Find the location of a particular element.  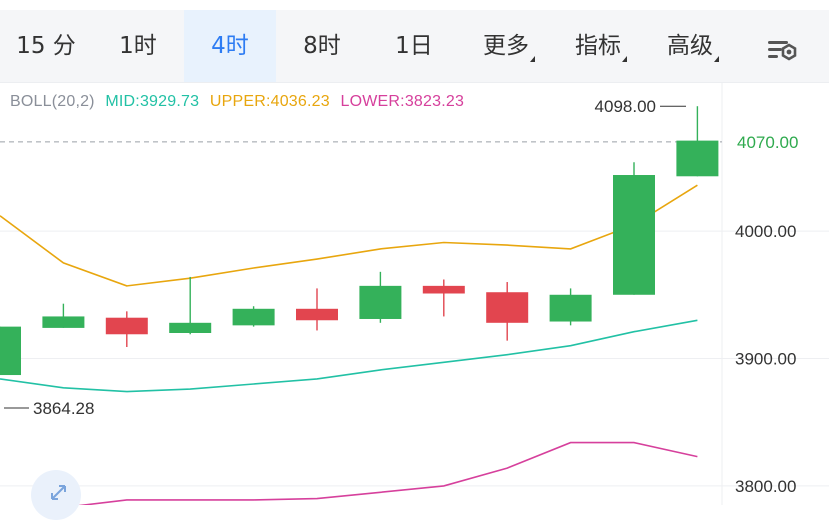

high-price-label: 4098.00 is located at coordinates (625, 106).